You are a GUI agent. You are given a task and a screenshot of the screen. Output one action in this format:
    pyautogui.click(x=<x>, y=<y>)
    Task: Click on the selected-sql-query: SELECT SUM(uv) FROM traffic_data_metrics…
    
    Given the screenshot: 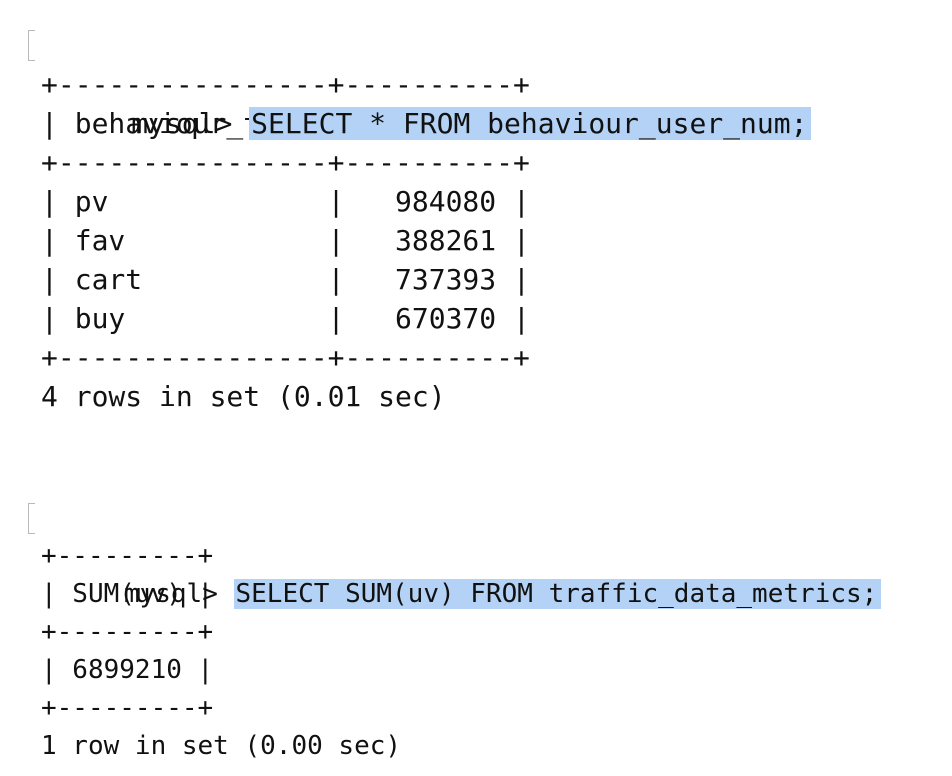 What is the action you would take?
    pyautogui.click(x=557, y=594)
    